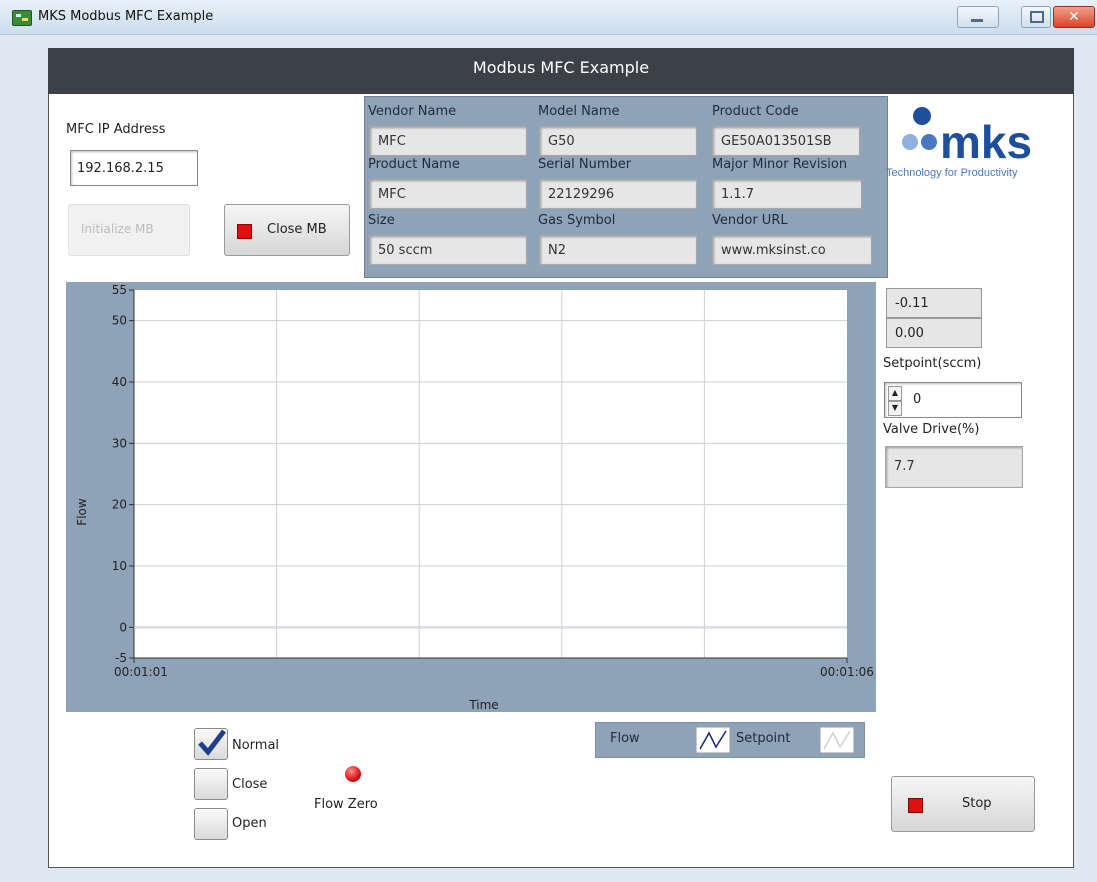  I want to click on setpoint-stepper: ▲ ▼, so click(895, 401).